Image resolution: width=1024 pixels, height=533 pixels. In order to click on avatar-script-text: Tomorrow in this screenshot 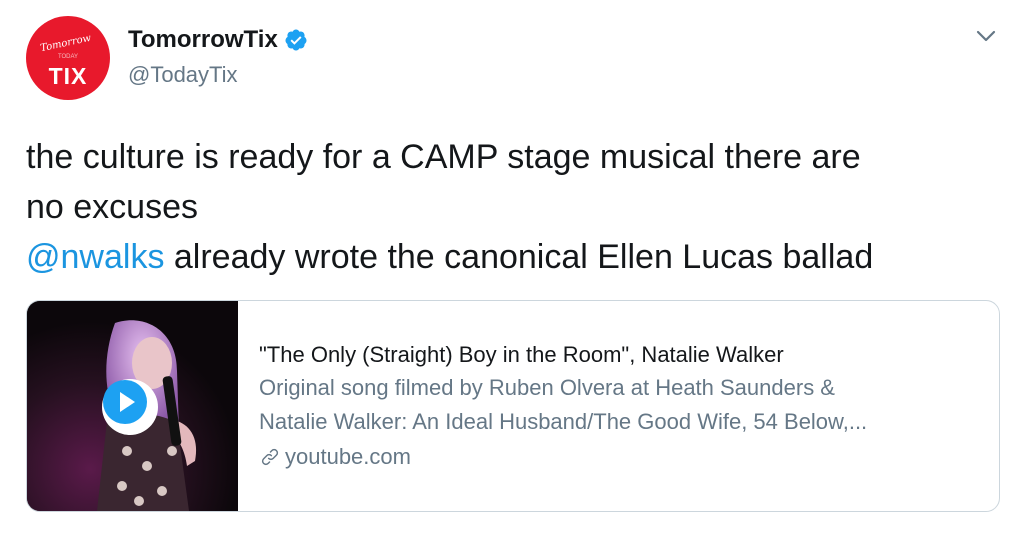, I will do `click(66, 43)`.